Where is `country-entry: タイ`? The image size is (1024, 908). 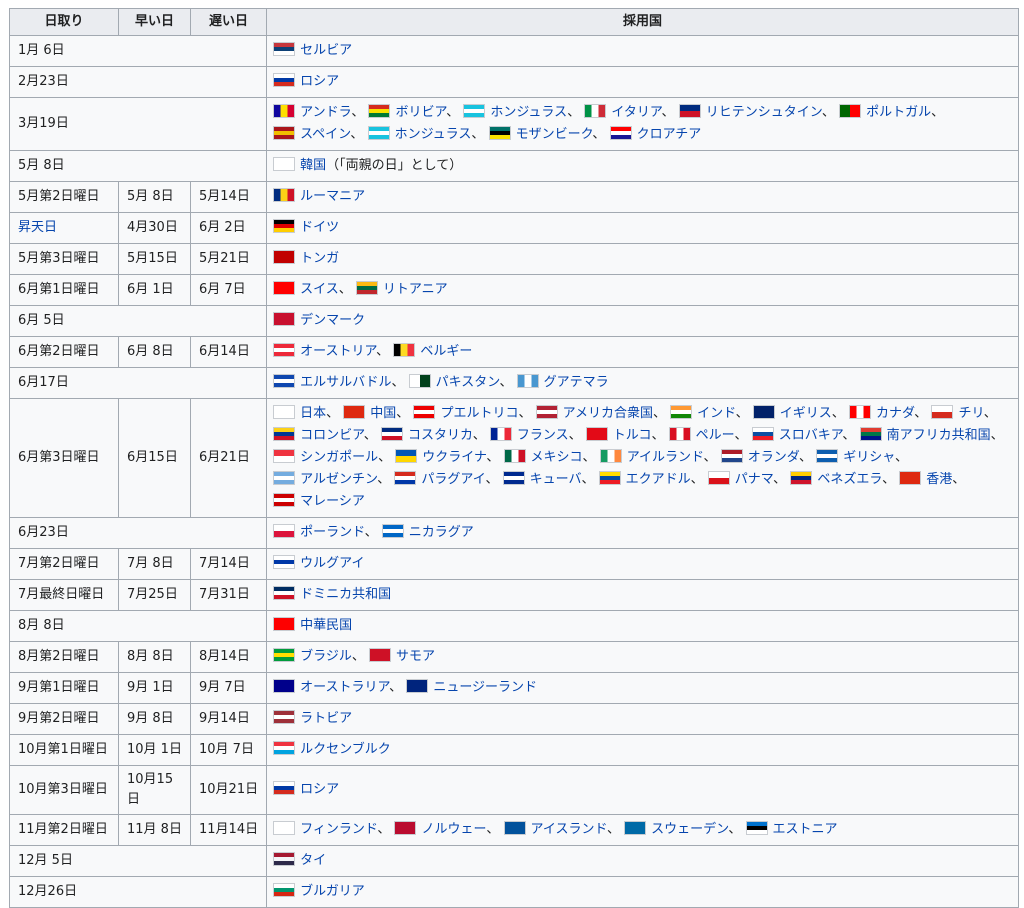
country-entry: タイ is located at coordinates (299, 860).